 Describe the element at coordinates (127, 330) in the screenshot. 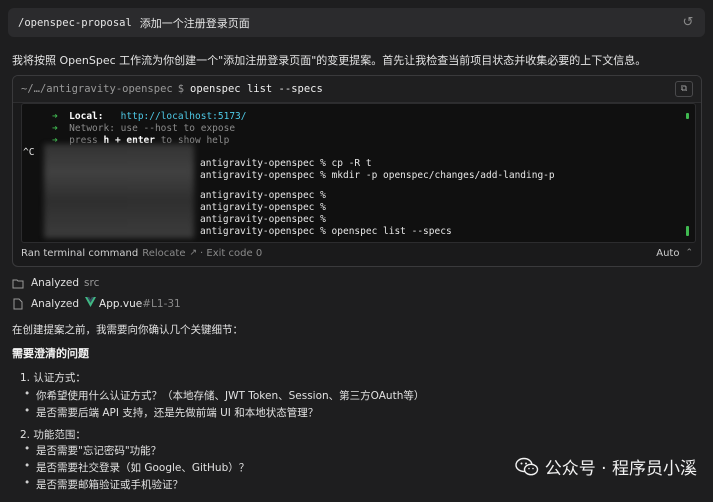

I see `lead-text: 在创建提案之前，我需要向你确认几个关键细节：` at that location.